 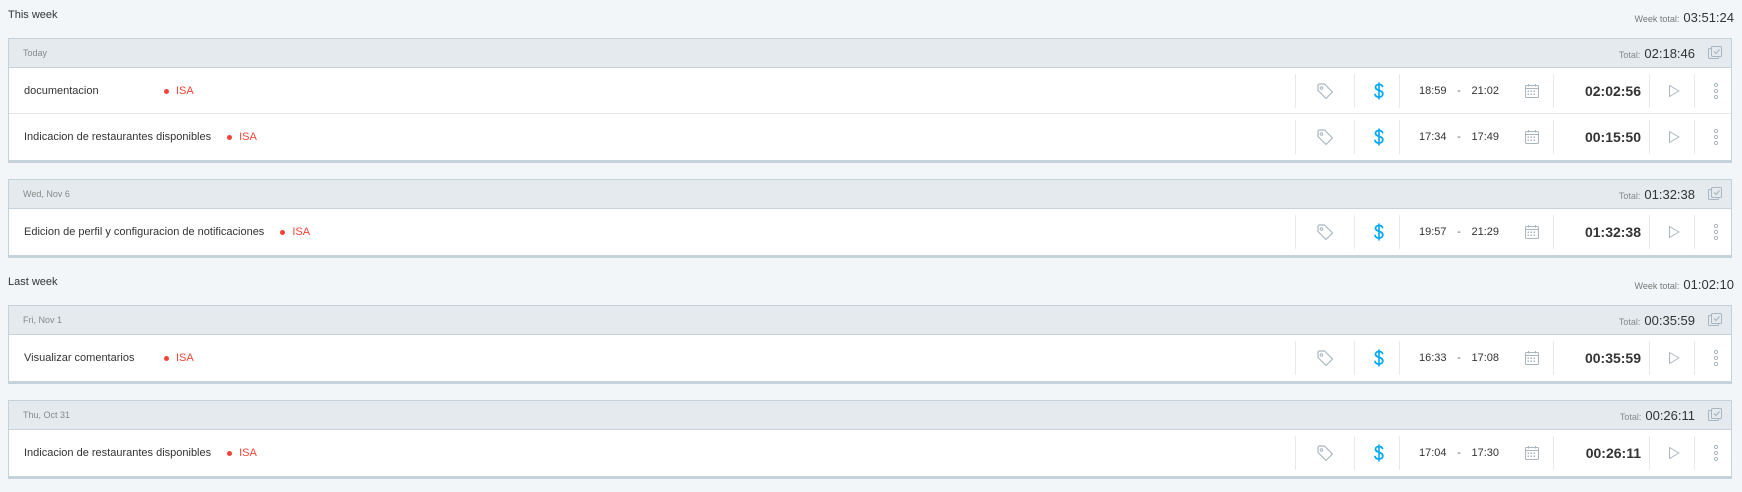 I want to click on day-label: Thu, Oct 31, so click(x=47, y=415).